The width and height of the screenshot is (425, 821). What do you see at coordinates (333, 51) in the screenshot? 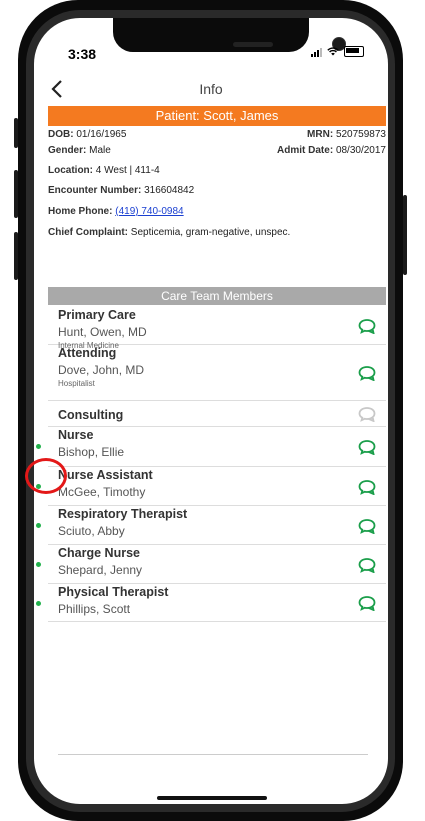
I see `wifi-icon` at bounding box center [333, 51].